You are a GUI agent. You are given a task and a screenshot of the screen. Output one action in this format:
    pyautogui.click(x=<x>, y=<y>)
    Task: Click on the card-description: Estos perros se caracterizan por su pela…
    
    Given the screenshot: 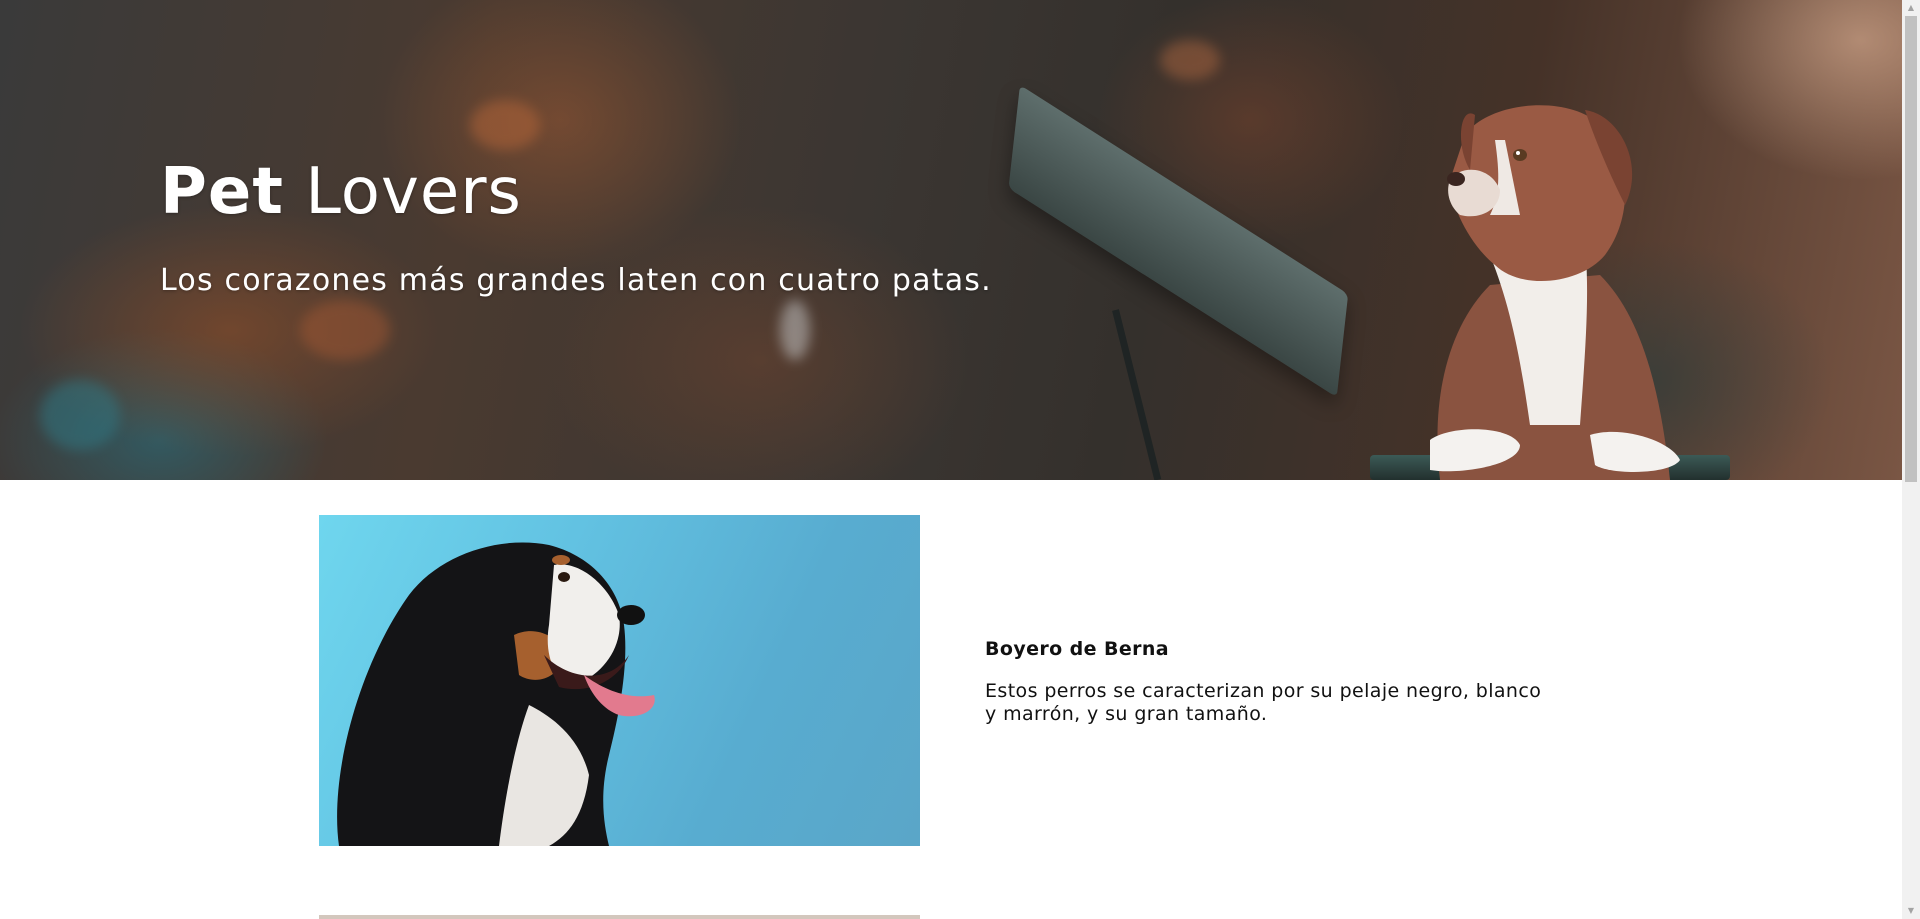 What is the action you would take?
    pyautogui.click(x=1263, y=702)
    